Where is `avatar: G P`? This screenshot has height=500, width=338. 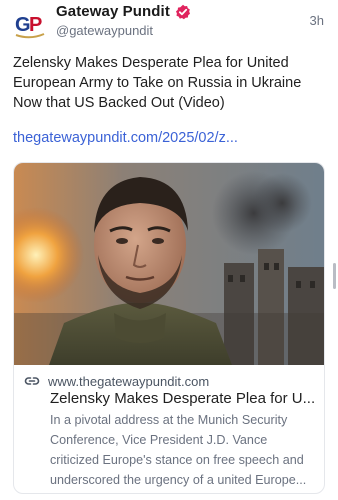 avatar: G P is located at coordinates (30, 24).